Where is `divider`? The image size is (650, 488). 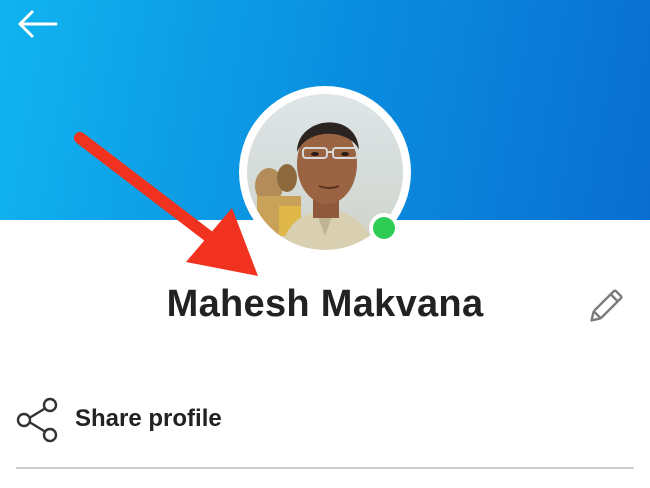 divider is located at coordinates (325, 468).